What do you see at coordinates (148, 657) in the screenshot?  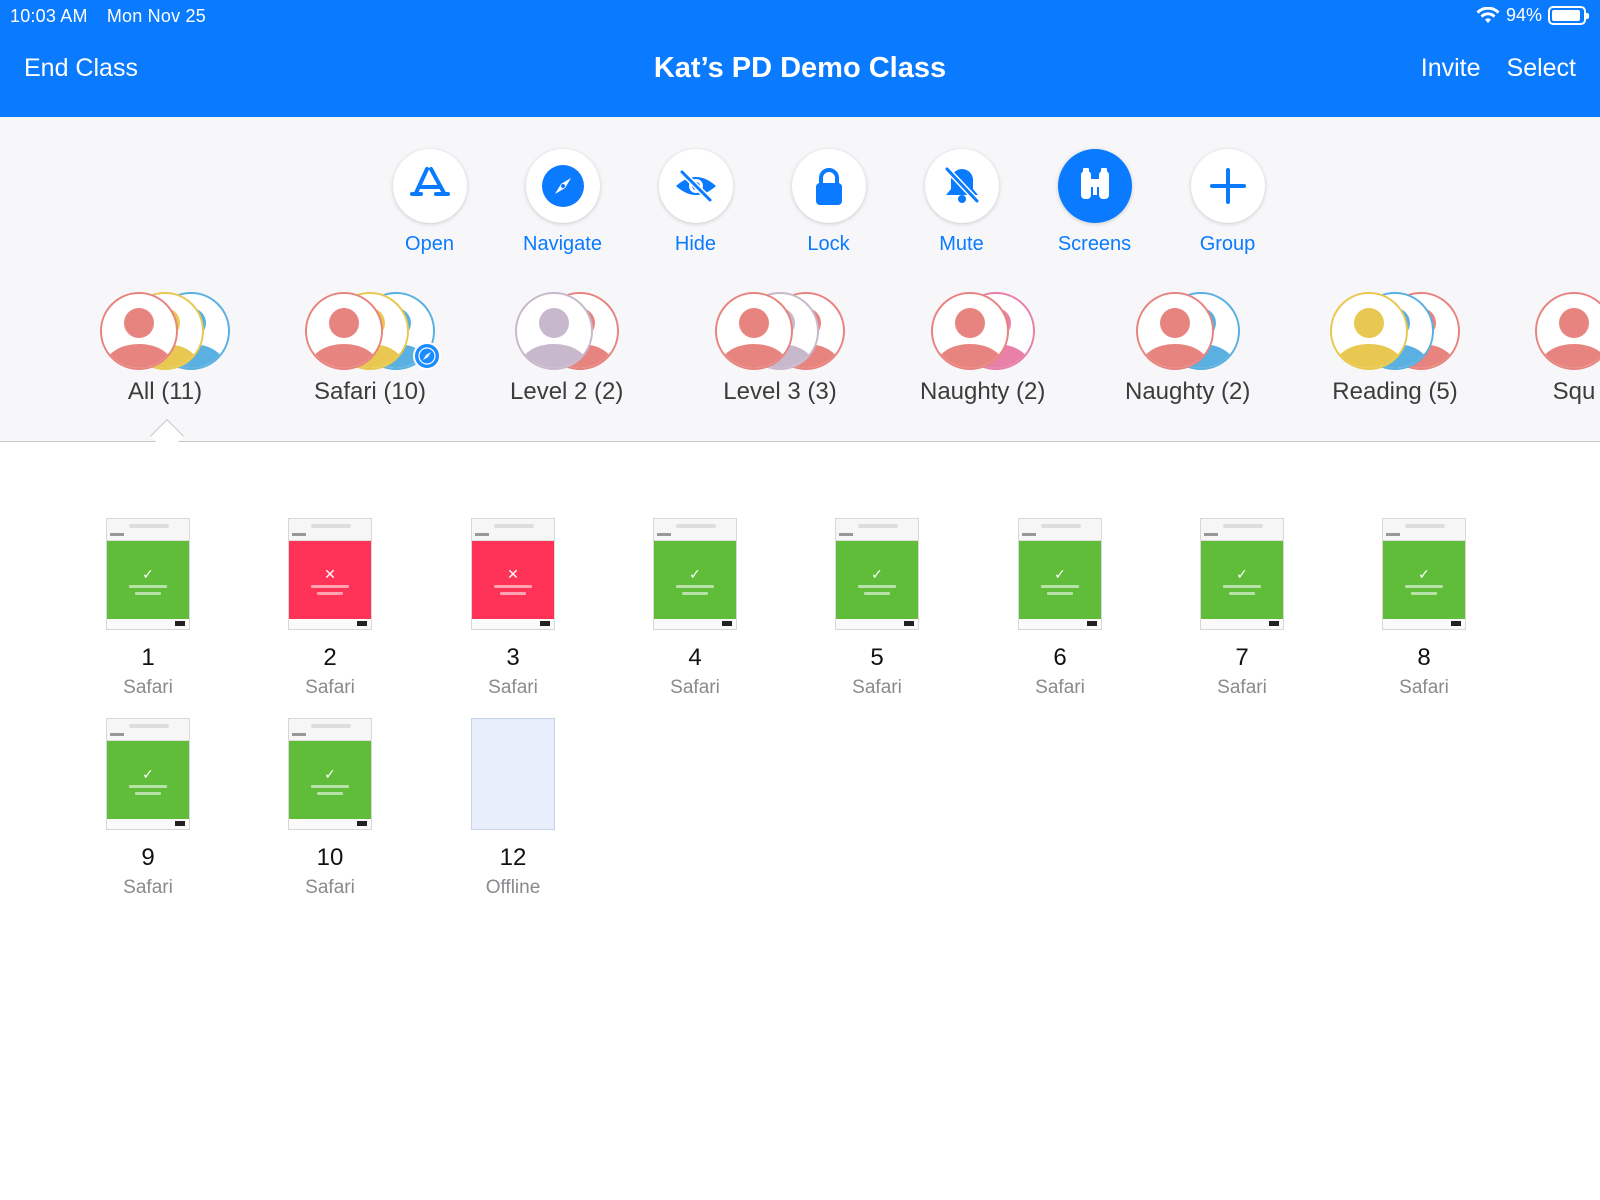 I see `device-number: 1` at bounding box center [148, 657].